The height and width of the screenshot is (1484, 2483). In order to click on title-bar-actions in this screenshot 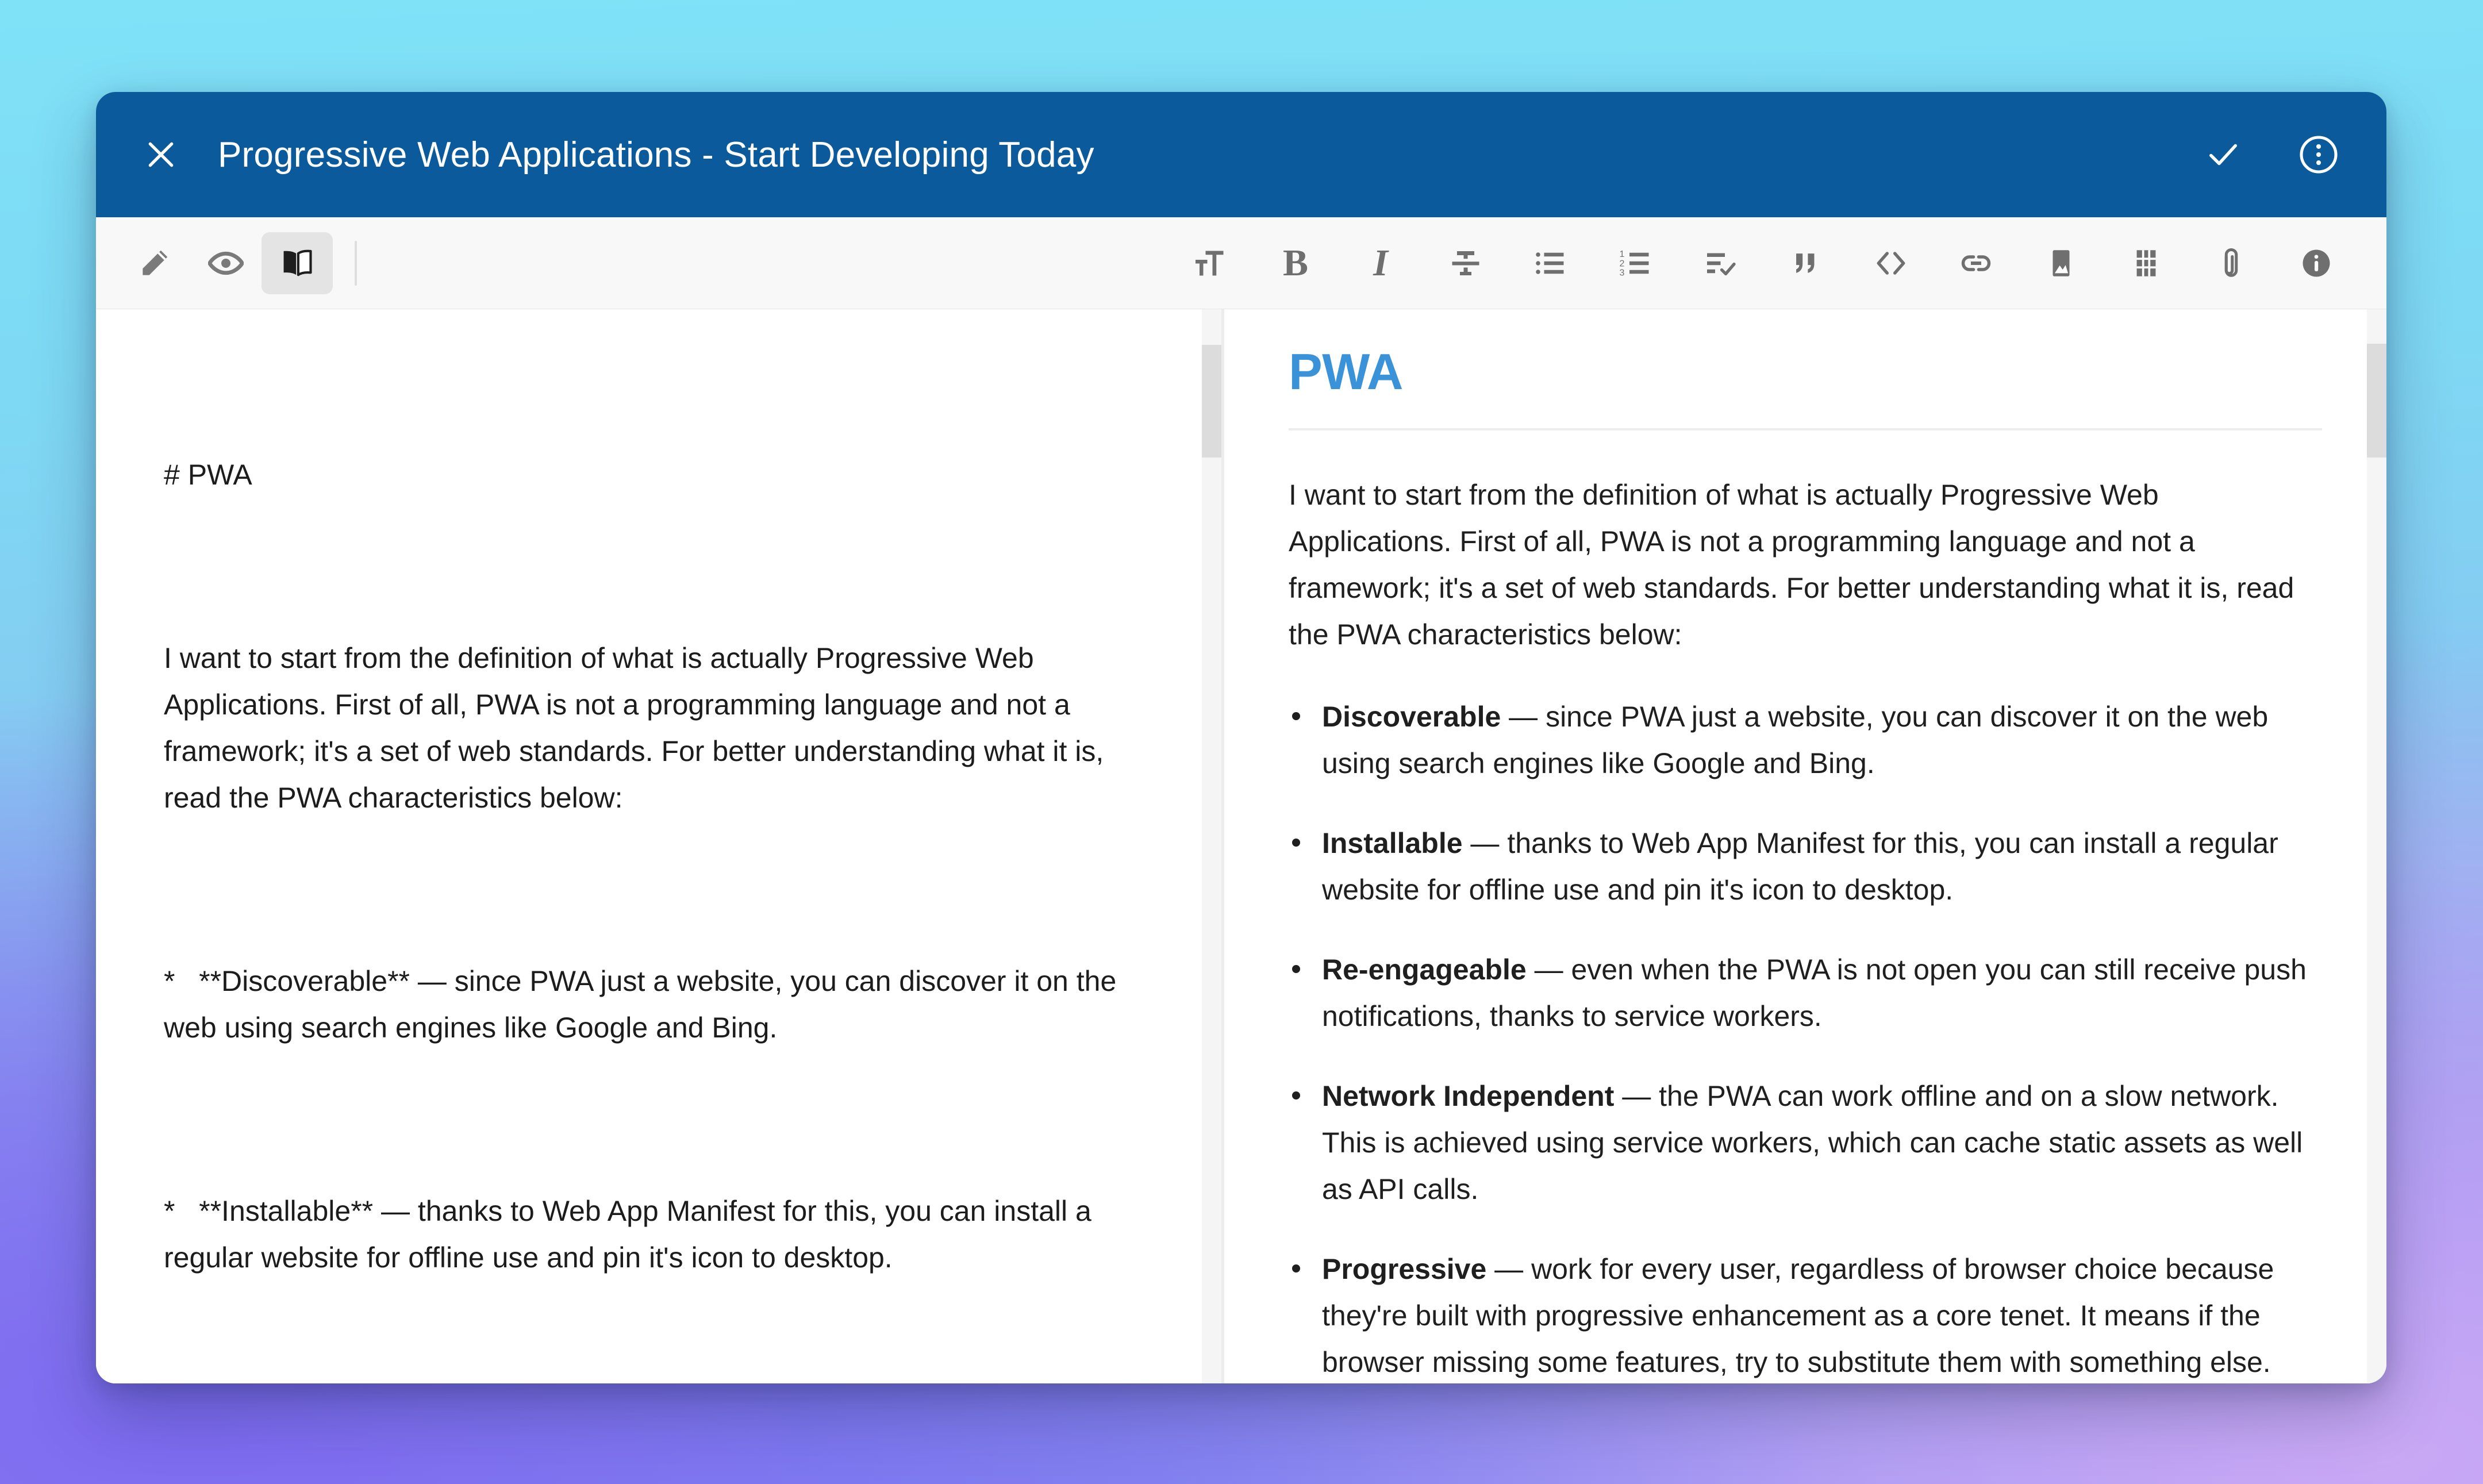, I will do `click(2271, 154)`.